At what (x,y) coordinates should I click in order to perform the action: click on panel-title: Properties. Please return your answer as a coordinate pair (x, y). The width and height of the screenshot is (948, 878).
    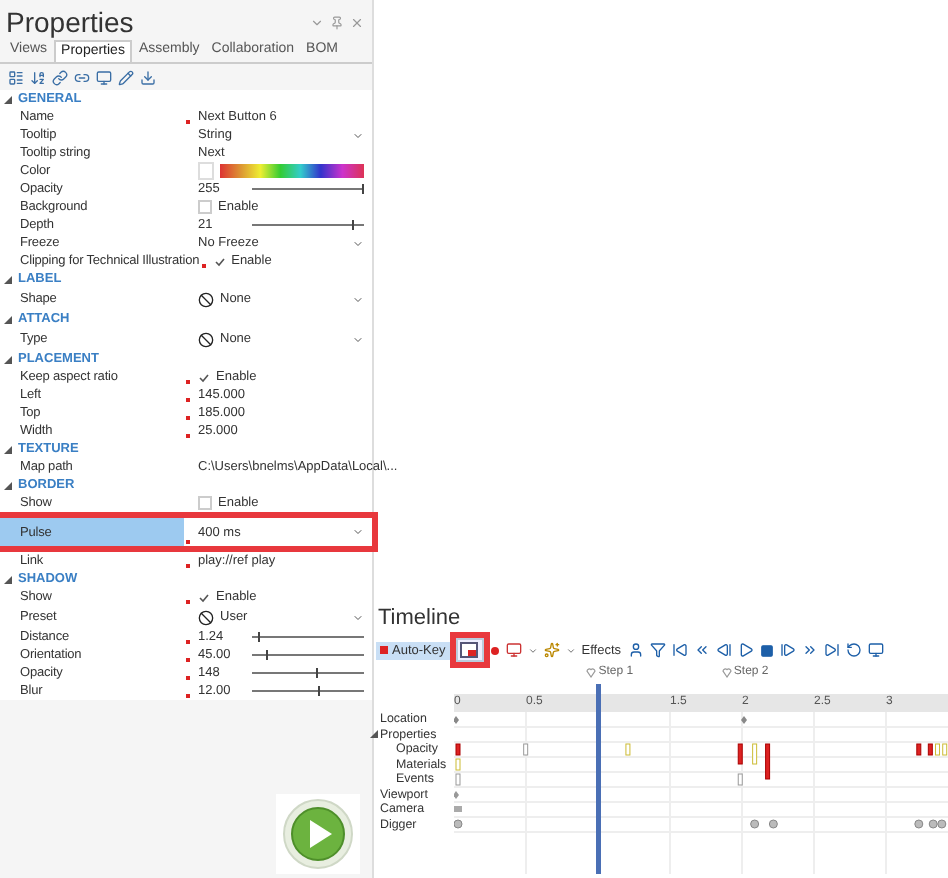
    Looking at the image, I should click on (70, 22).